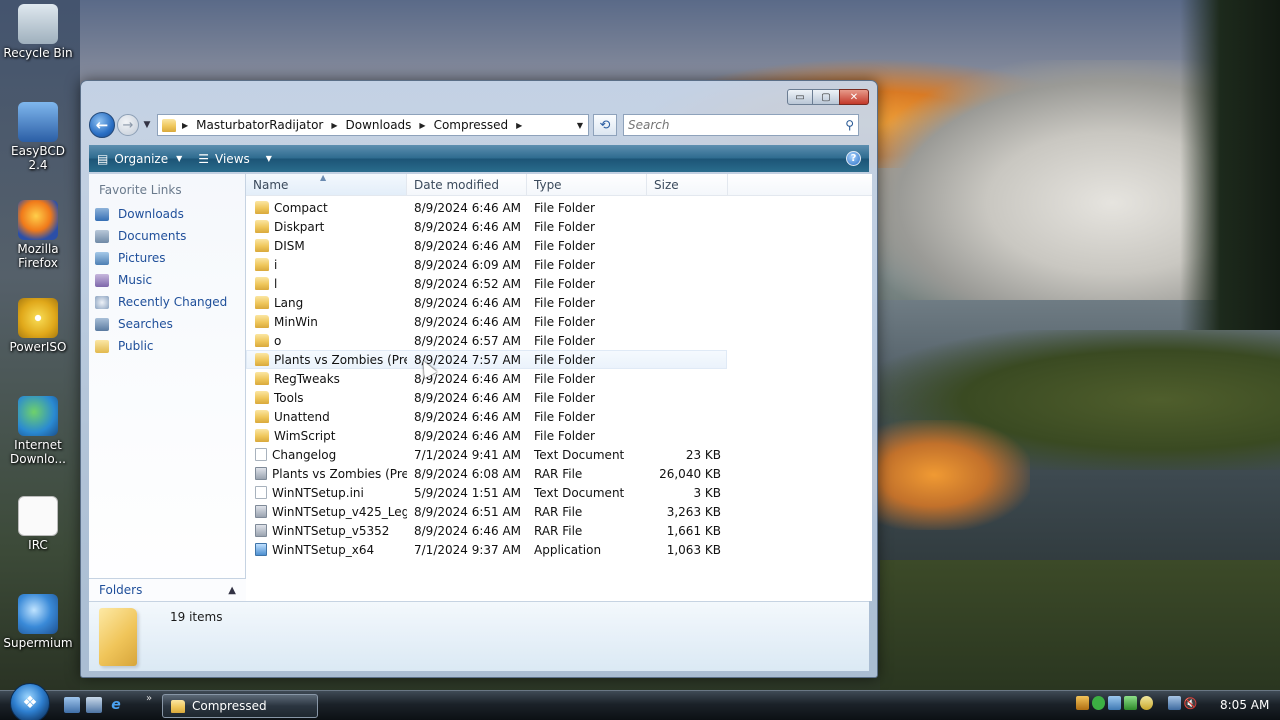 The height and width of the screenshot is (720, 1280). Describe the element at coordinates (326, 265) in the screenshot. I see `file-name-cell: i` at that location.